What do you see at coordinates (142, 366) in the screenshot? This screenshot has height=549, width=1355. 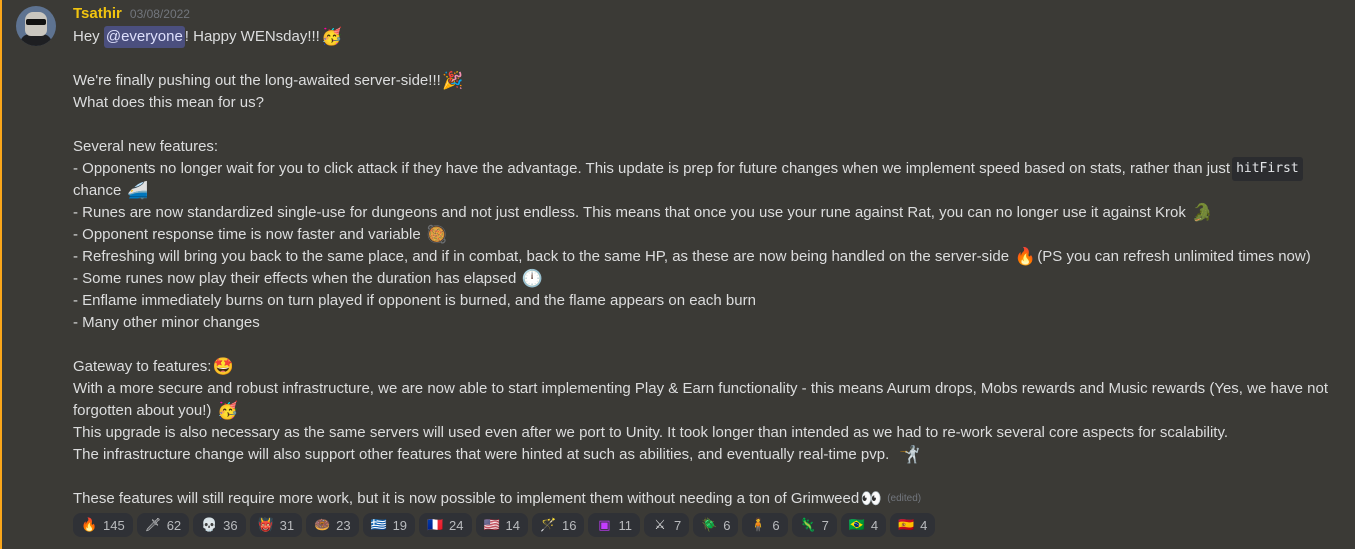 I see `section-heading: Gateway to features:` at bounding box center [142, 366].